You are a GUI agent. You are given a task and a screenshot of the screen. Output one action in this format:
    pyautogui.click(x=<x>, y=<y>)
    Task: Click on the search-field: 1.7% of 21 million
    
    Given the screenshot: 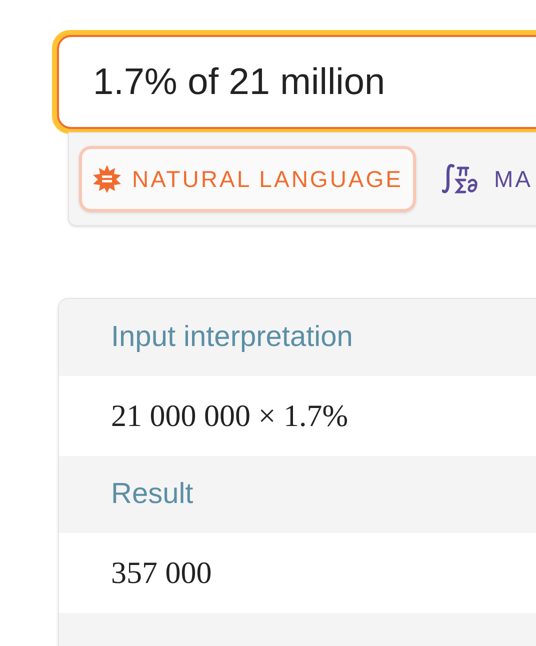 What is the action you would take?
    pyautogui.click(x=296, y=82)
    